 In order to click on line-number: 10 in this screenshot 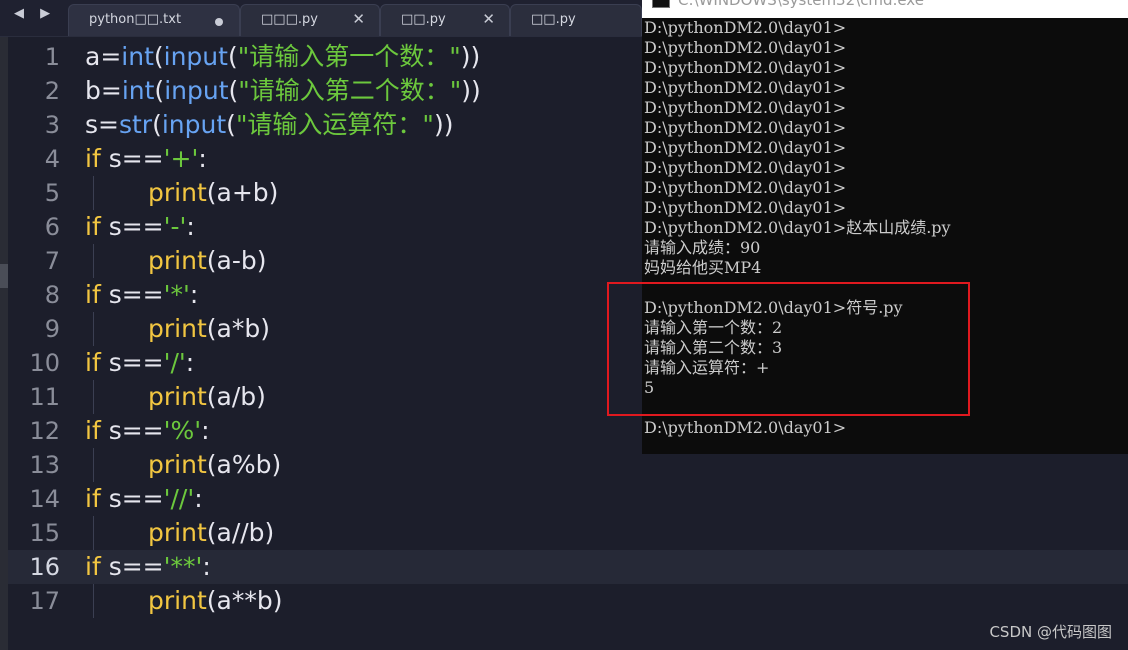, I will do `click(44, 363)`.